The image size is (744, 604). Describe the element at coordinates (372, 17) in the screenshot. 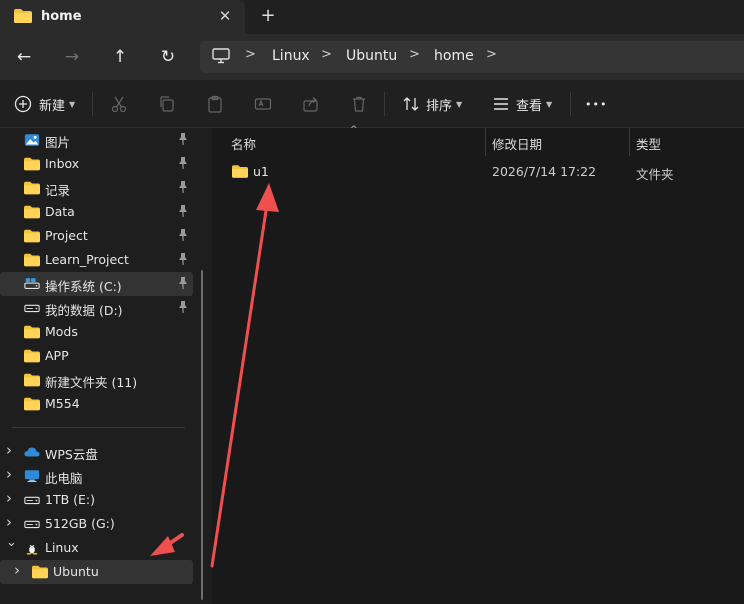

I see `title-bar: home ✕ +` at that location.